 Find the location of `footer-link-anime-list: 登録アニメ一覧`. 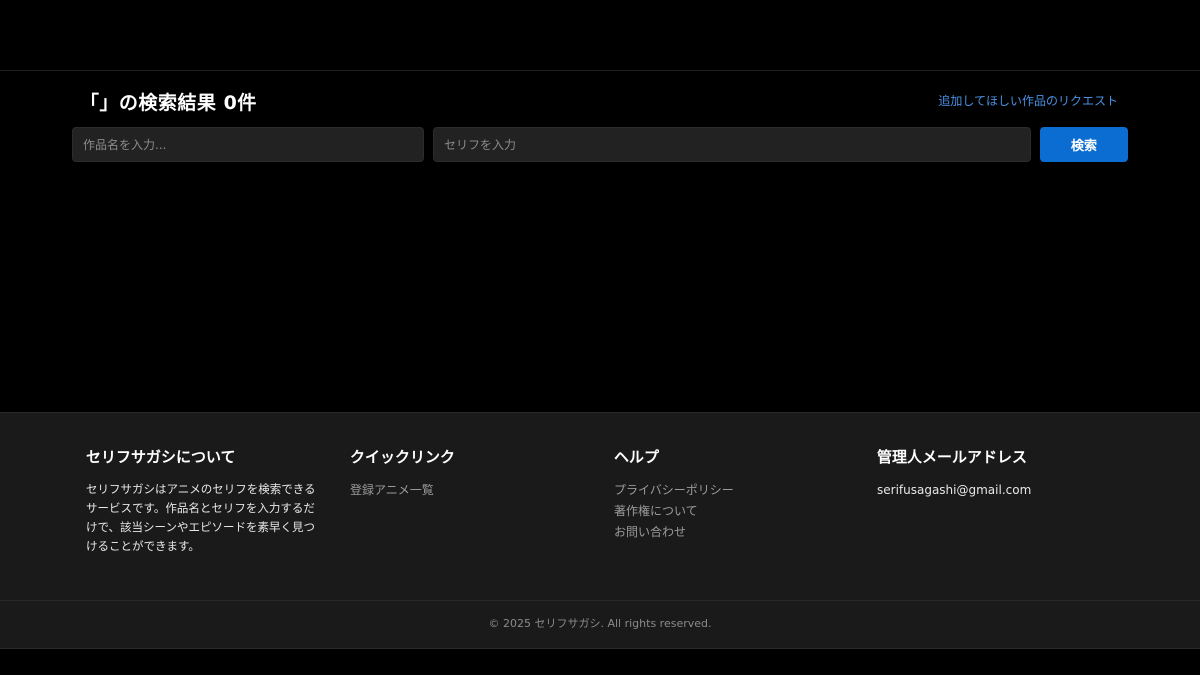

footer-link-anime-list: 登録アニメ一覧 is located at coordinates (402, 490).